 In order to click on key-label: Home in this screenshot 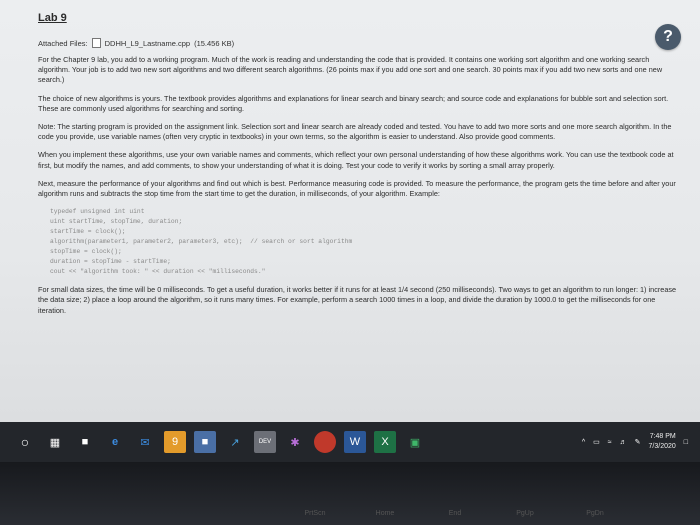, I will do `click(385, 513)`.